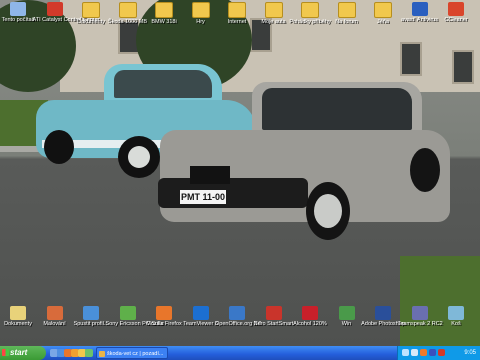  I want to click on recycle-bin-icon, so click(456, 313).